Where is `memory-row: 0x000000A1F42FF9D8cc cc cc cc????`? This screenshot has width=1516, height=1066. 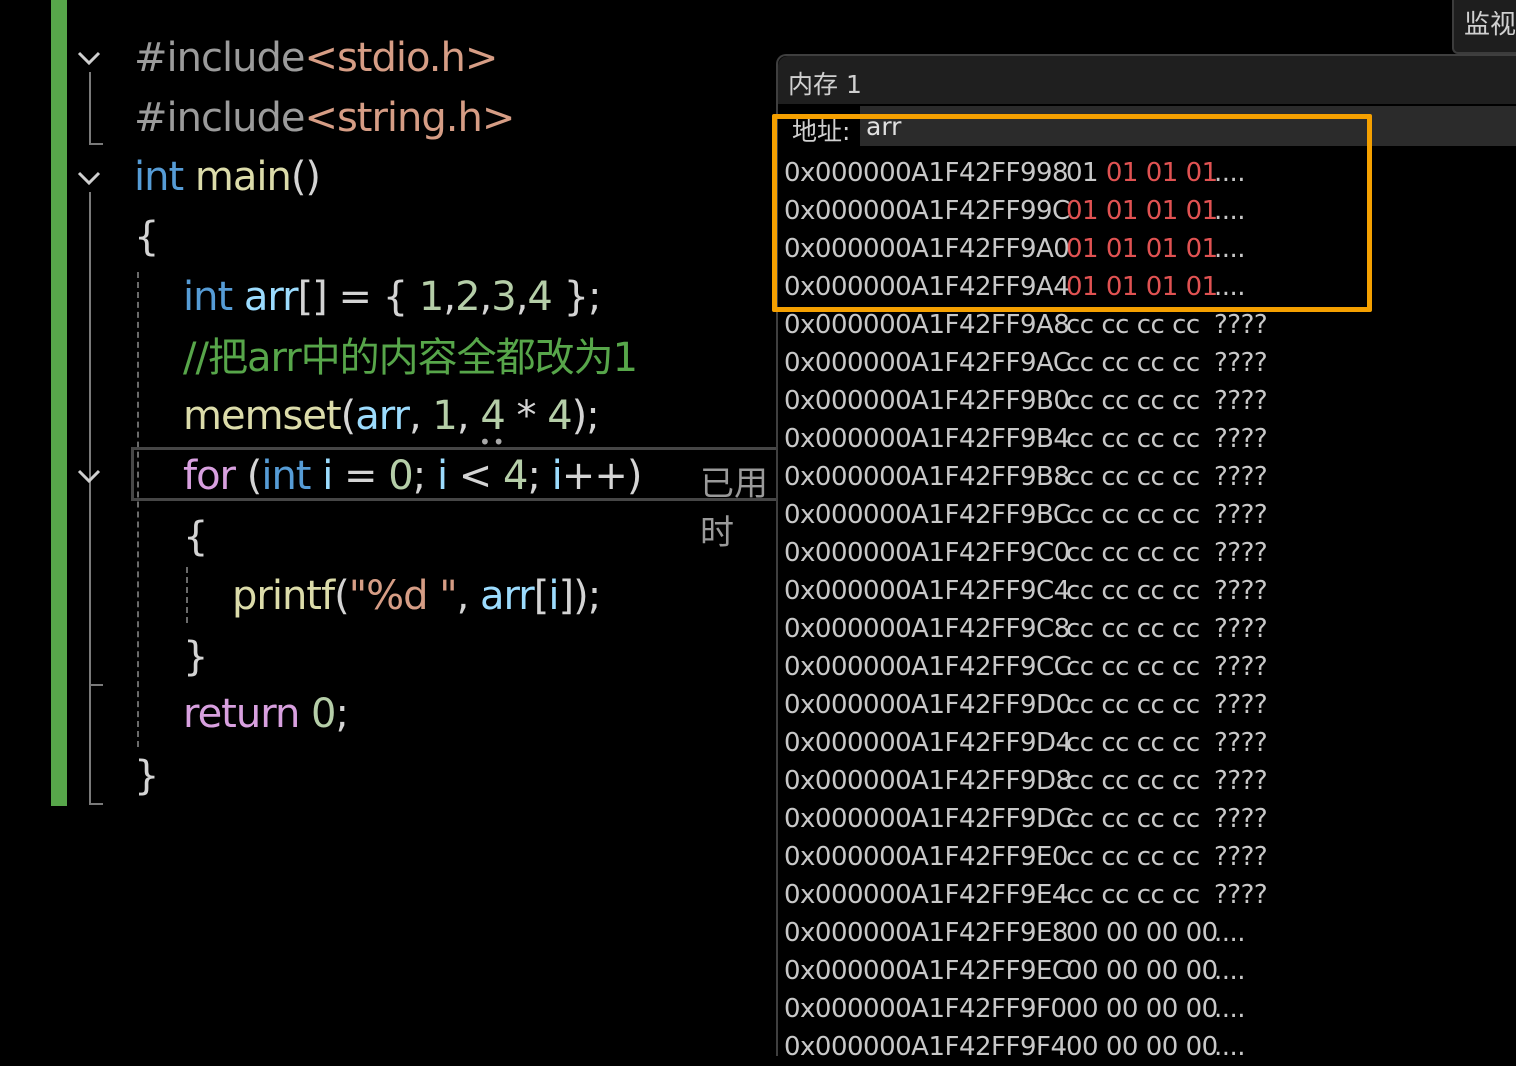
memory-row: 0x000000A1F42FF9D8cc cc cc cc???? is located at coordinates (1026, 781).